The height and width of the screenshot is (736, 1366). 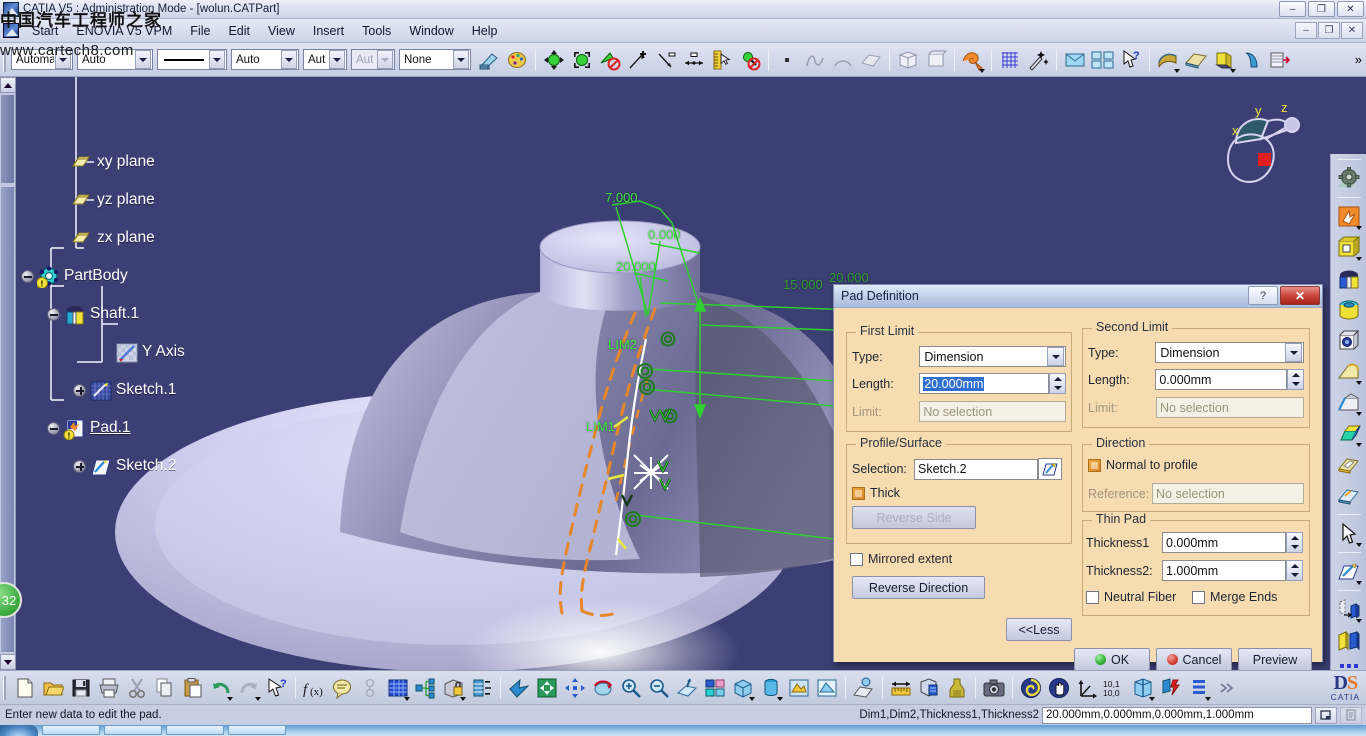 I want to click on linetype-combo, so click(x=192, y=59).